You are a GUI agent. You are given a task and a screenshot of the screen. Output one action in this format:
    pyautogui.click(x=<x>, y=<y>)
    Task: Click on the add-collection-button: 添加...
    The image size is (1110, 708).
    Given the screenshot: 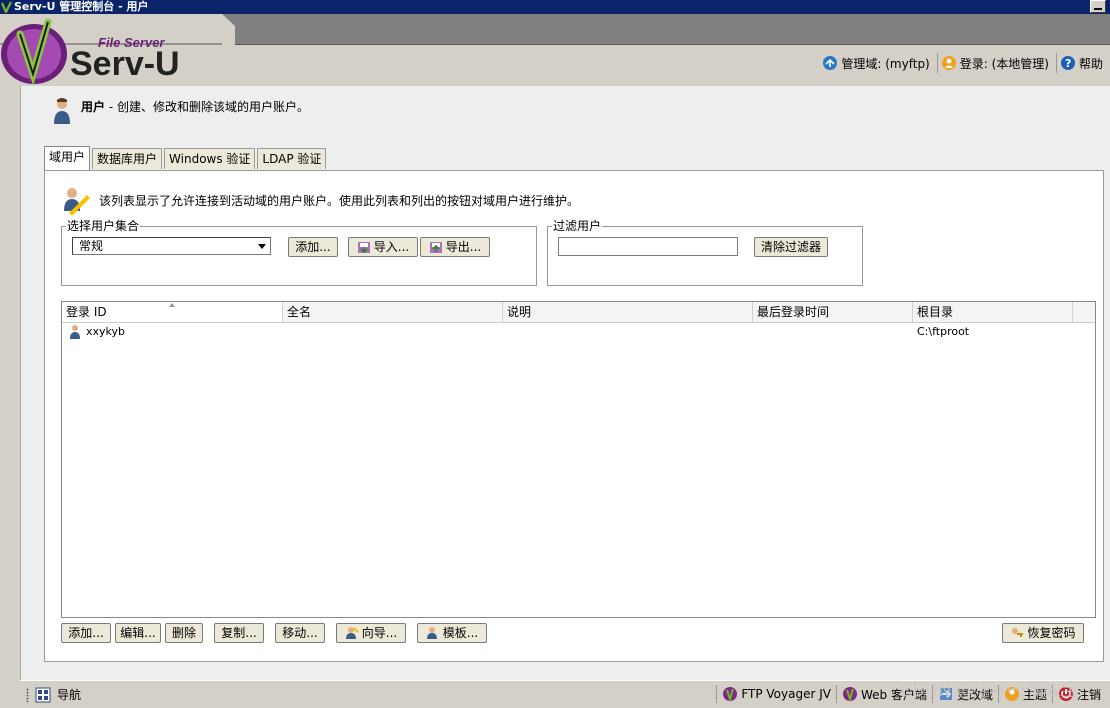 What is the action you would take?
    pyautogui.click(x=313, y=247)
    